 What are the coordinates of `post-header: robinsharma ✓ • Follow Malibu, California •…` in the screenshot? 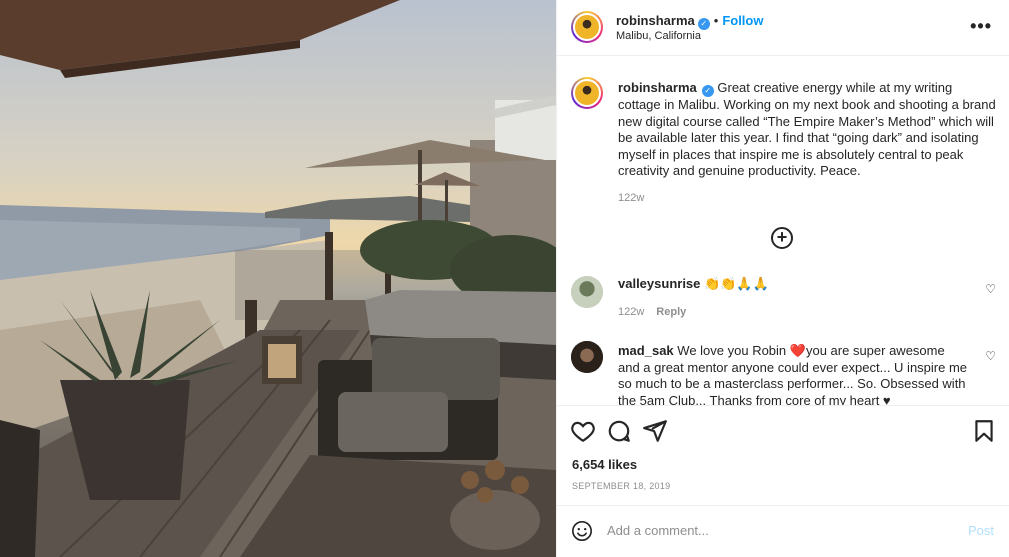 It's located at (783, 28).